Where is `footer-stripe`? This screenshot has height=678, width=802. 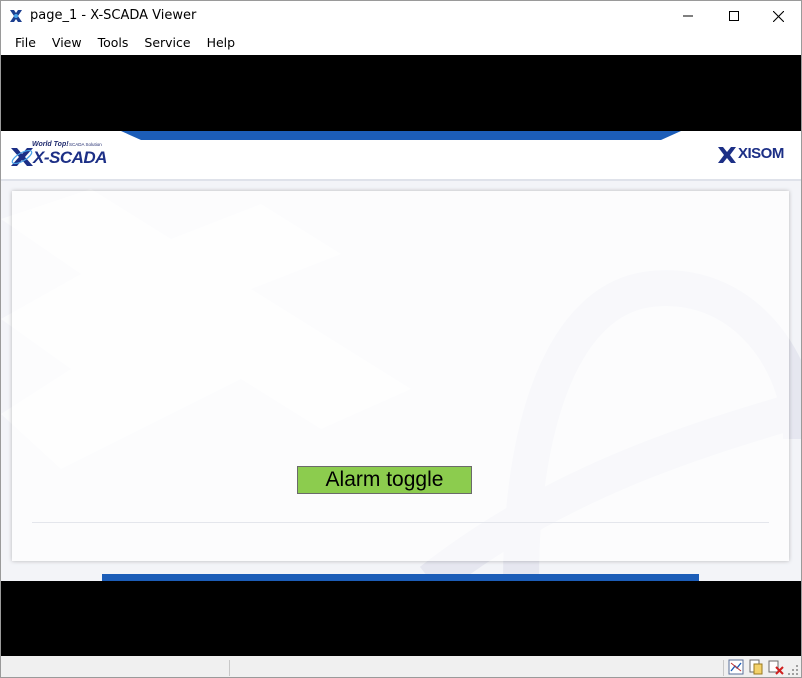
footer-stripe is located at coordinates (400, 577).